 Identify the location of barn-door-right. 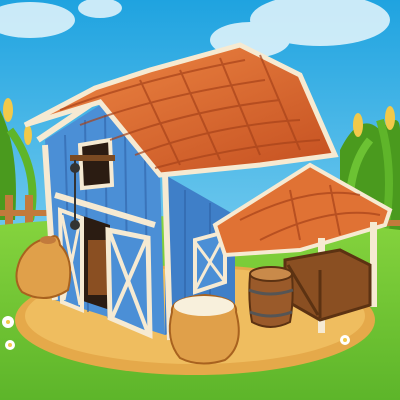
(129, 282).